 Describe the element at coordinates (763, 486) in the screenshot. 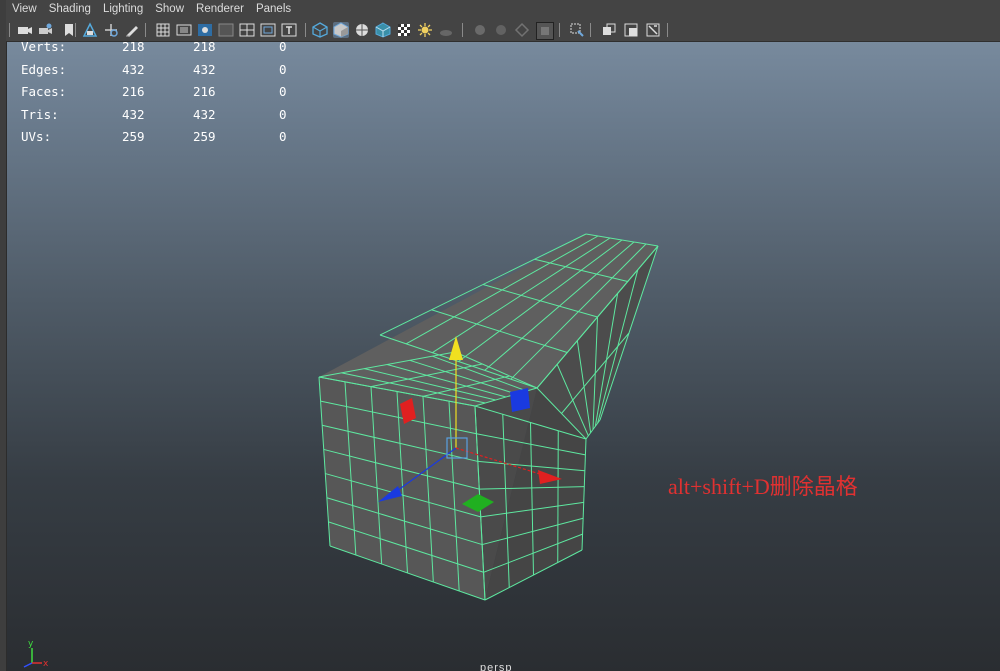

I see `annotation-text: alt+shift+D删除晶格` at that location.